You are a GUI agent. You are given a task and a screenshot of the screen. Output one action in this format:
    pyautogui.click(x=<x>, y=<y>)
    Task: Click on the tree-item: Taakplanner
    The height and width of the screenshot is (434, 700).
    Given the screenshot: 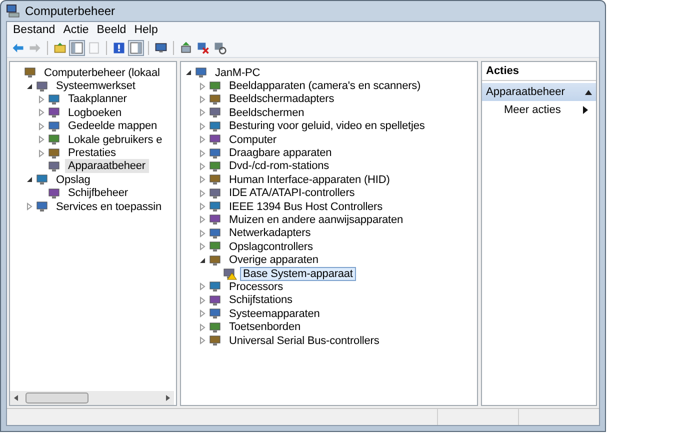 What is the action you would take?
    pyautogui.click(x=97, y=99)
    